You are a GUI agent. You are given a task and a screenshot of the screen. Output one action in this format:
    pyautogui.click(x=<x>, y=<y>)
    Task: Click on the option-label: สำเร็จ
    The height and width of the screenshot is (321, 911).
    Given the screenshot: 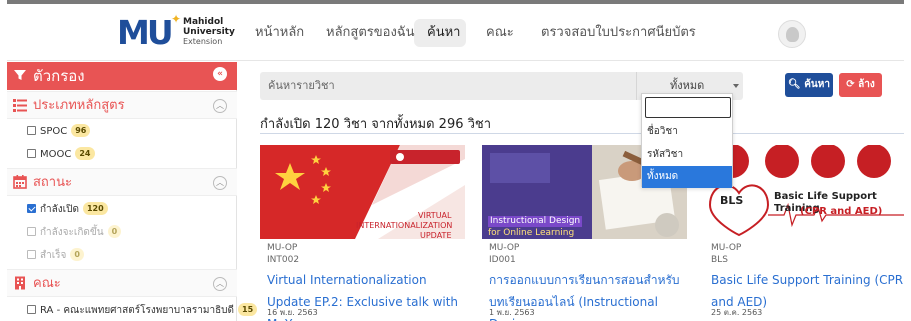 What is the action you would take?
    pyautogui.click(x=53, y=255)
    